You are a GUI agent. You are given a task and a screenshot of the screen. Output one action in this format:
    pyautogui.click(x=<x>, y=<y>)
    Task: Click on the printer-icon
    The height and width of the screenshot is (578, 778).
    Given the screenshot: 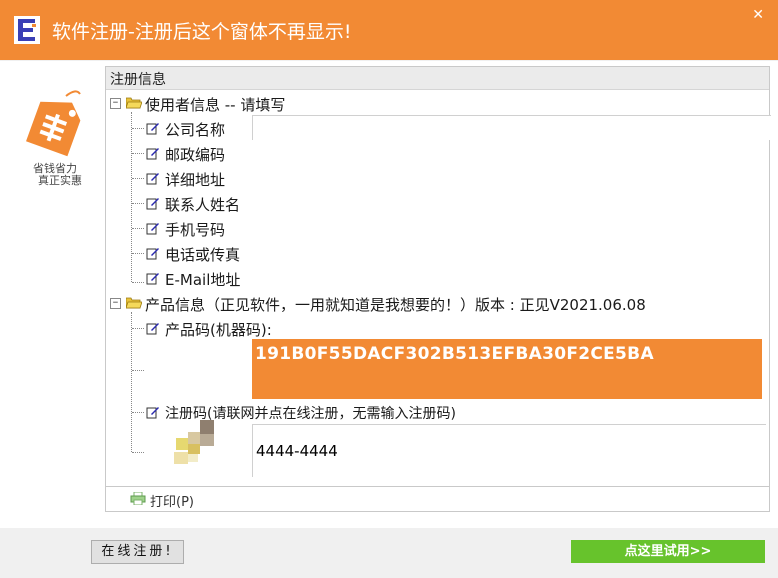 What is the action you would take?
    pyautogui.click(x=138, y=498)
    